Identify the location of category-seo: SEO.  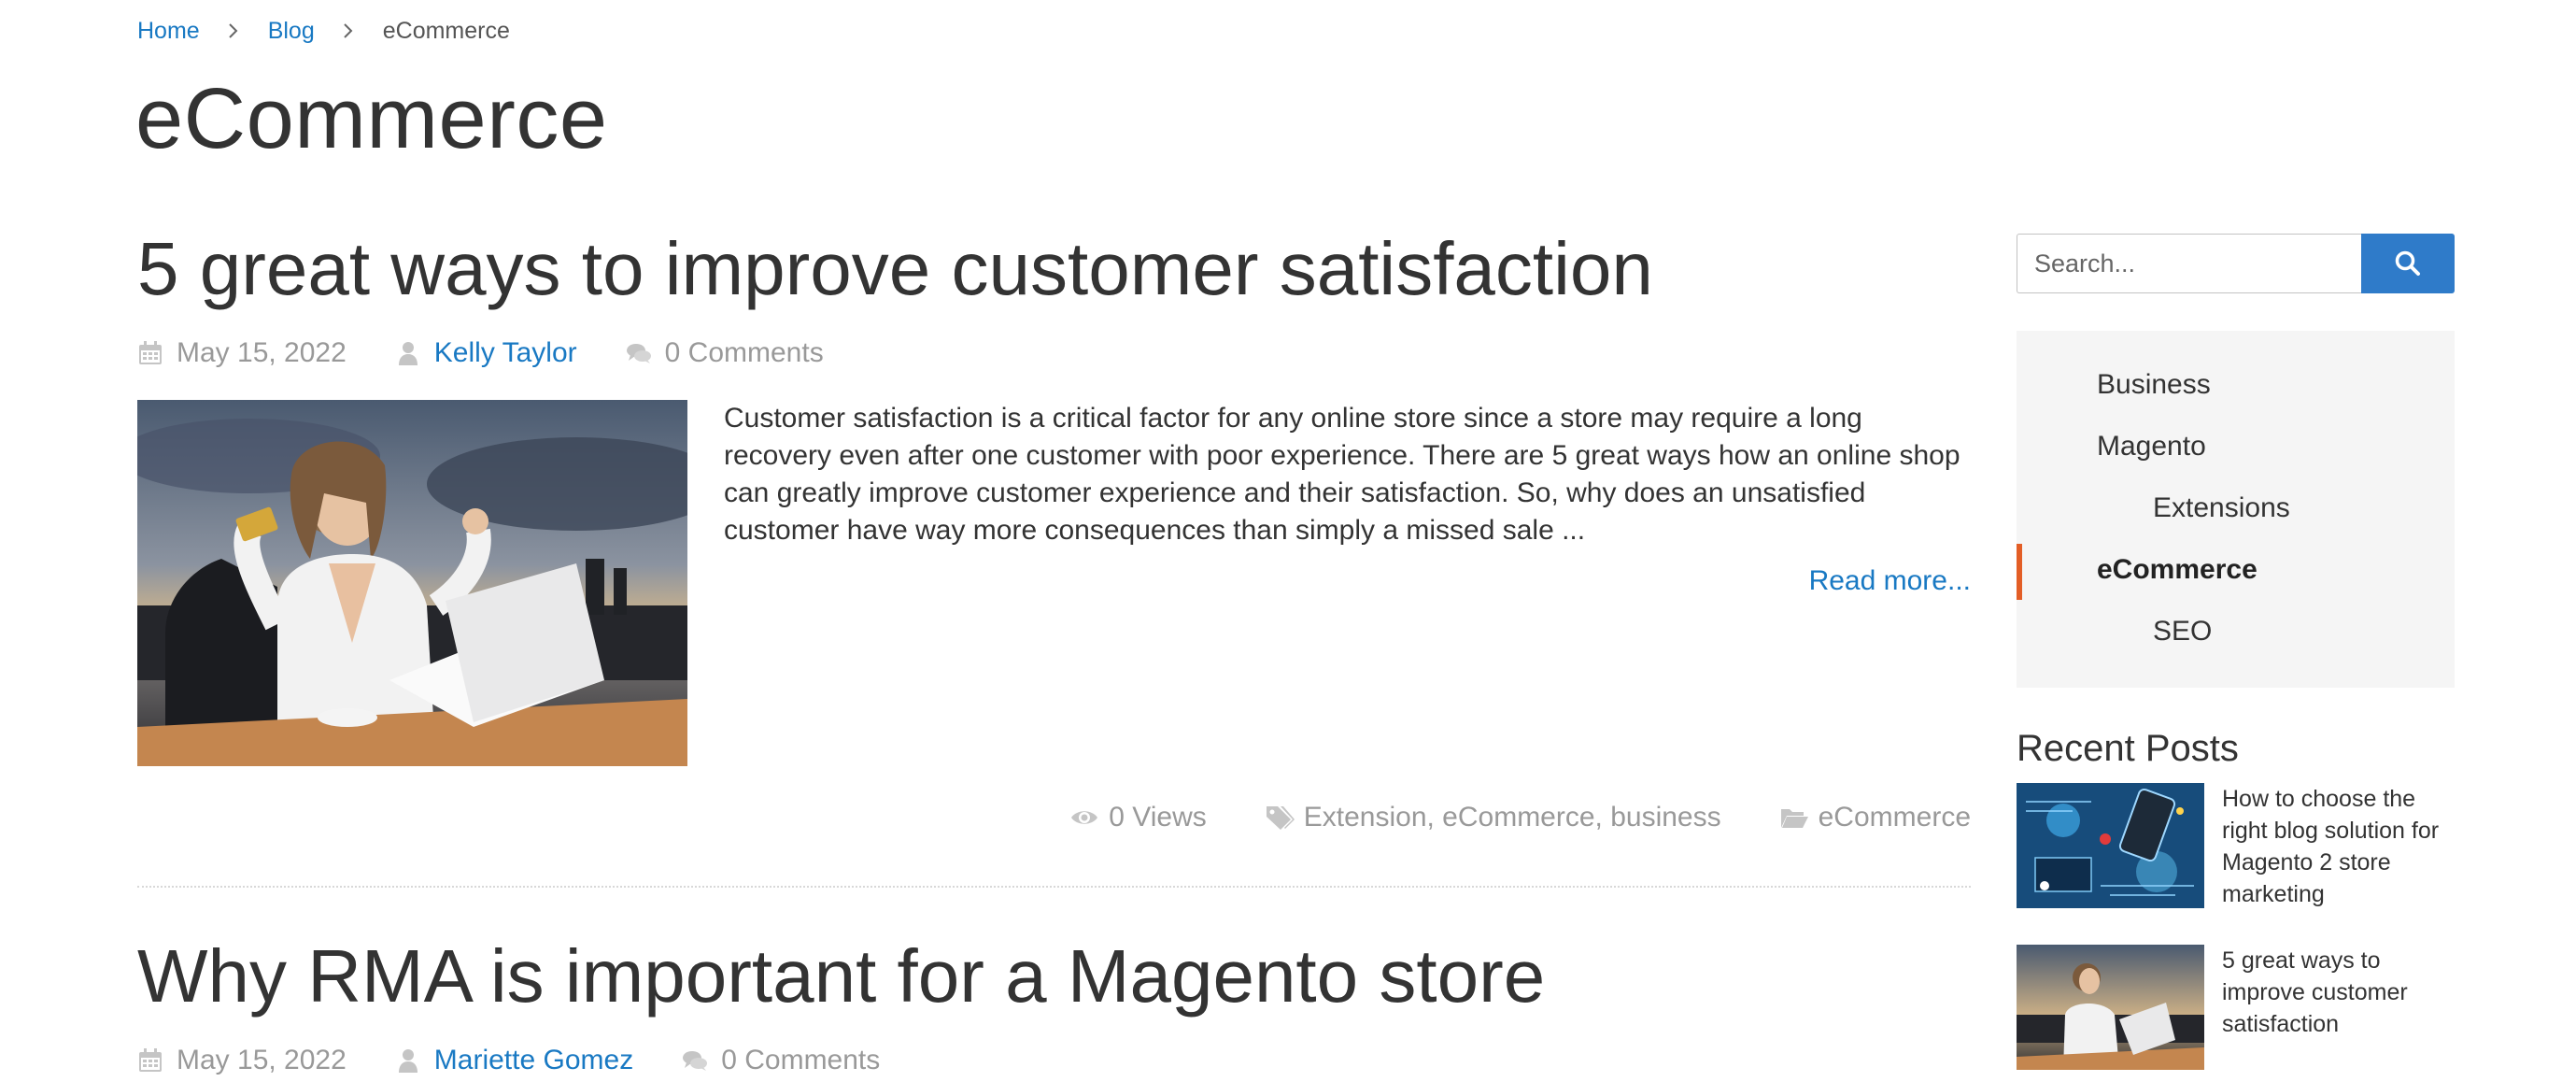
(2182, 631).